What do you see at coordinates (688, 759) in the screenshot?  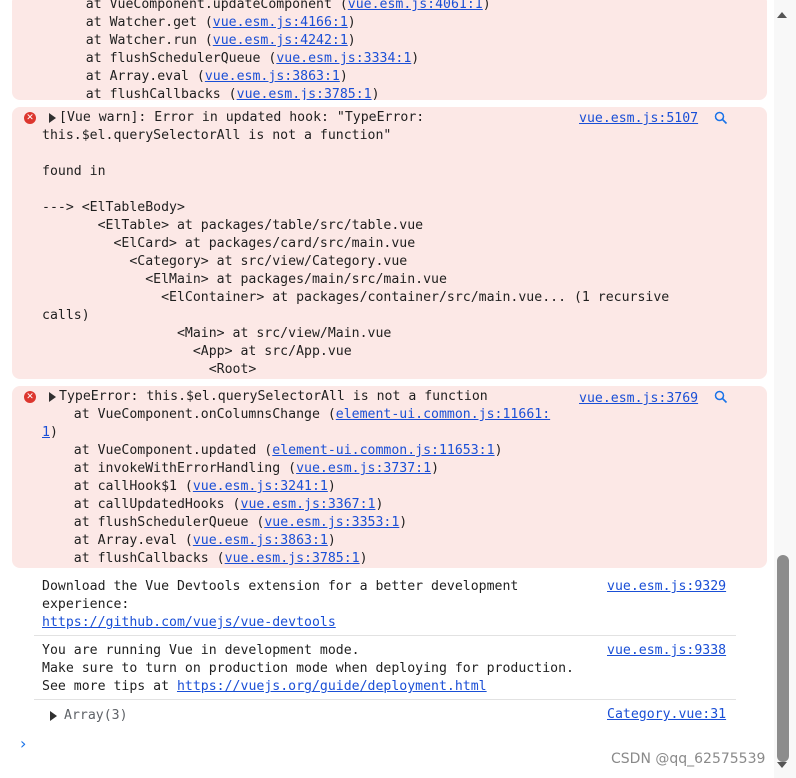 I see `watermark: CSDN @qq_62575539` at bounding box center [688, 759].